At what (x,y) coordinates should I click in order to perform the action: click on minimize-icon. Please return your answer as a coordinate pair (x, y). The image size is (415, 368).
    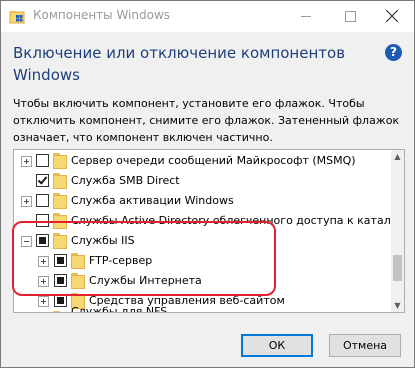
    Looking at the image, I should click on (306, 16).